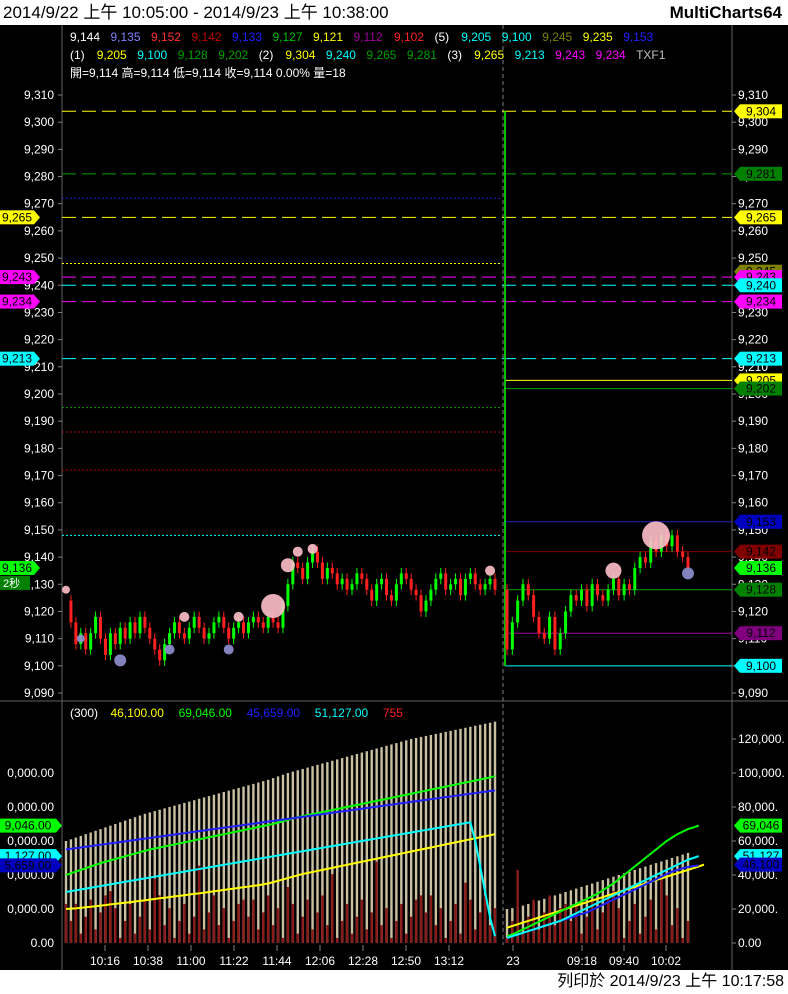 Image resolution: width=788 pixels, height=994 pixels. Describe the element at coordinates (570, 55) in the screenshot. I see `legend-row2-item: 9,243` at that location.